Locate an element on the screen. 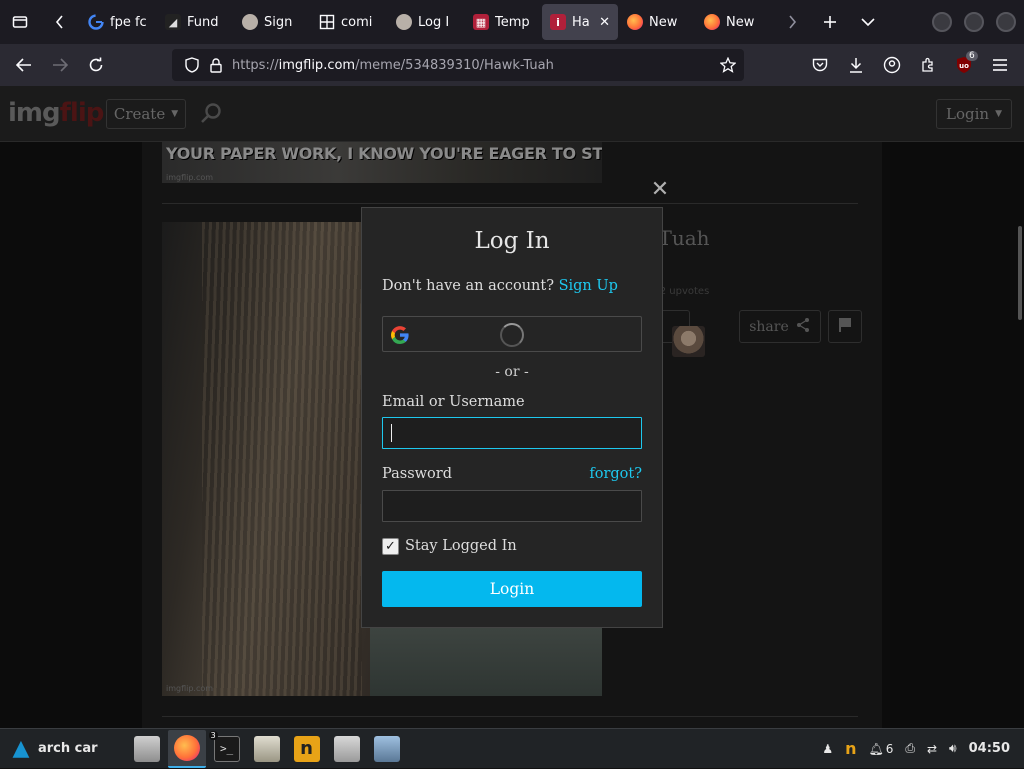 The height and width of the screenshot is (769, 1024). file-cabinet-icon is located at coordinates (346, 748).